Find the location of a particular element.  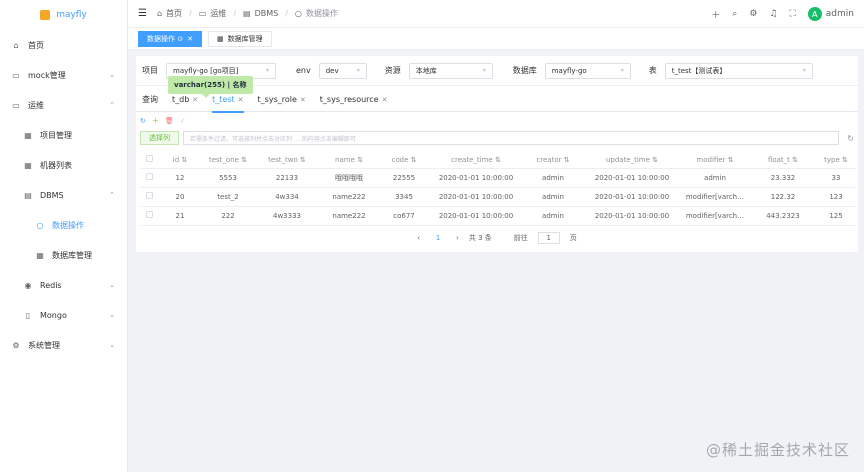

tab-t-sys-role: t_sys_role ✕ is located at coordinates (282, 100).